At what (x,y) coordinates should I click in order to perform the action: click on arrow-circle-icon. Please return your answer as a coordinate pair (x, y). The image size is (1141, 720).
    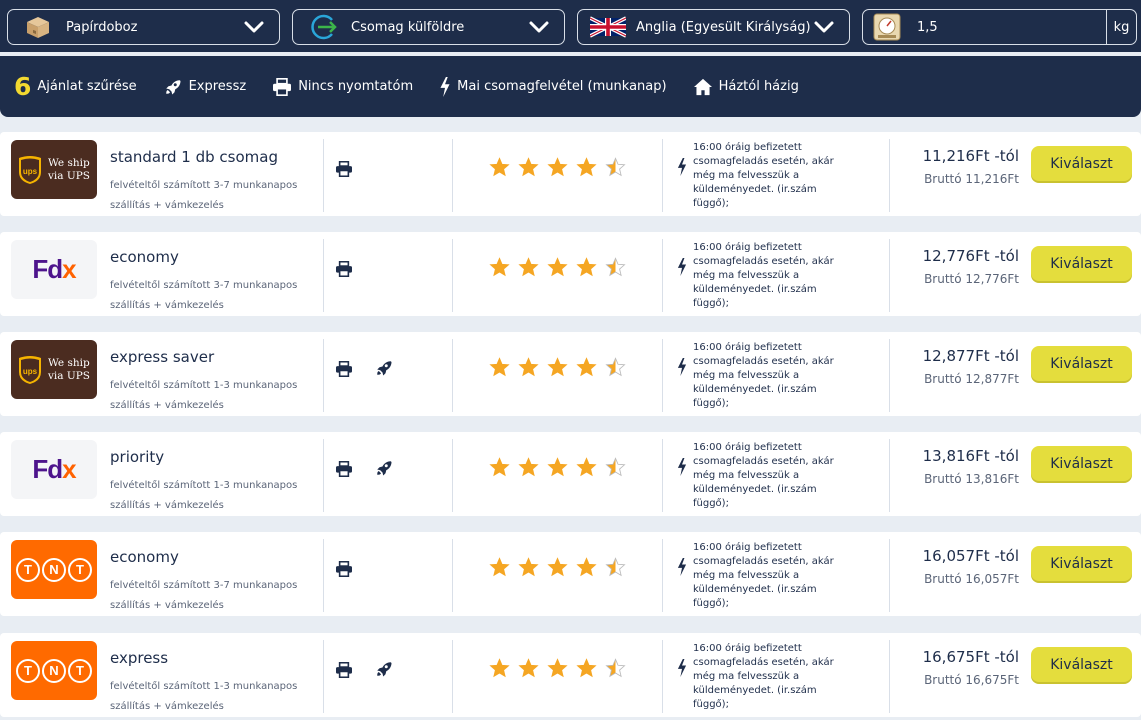
    Looking at the image, I should click on (323, 27).